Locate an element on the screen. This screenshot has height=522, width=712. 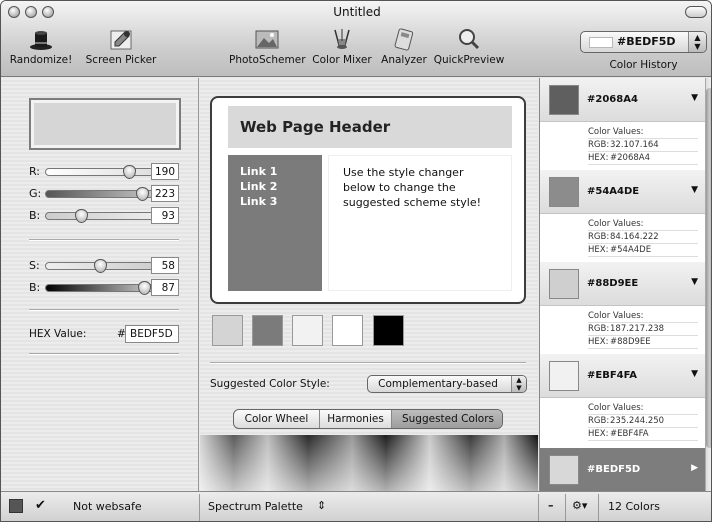
saturation-value-field: 58 is located at coordinates (165, 265).